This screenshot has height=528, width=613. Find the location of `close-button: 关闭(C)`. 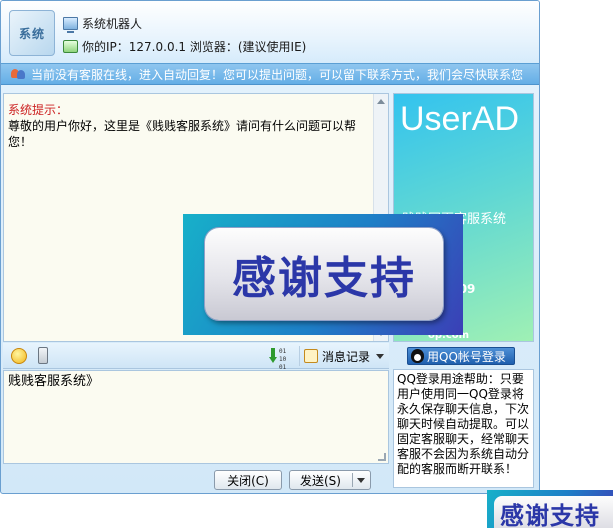

close-button: 关闭(C) is located at coordinates (248, 480).